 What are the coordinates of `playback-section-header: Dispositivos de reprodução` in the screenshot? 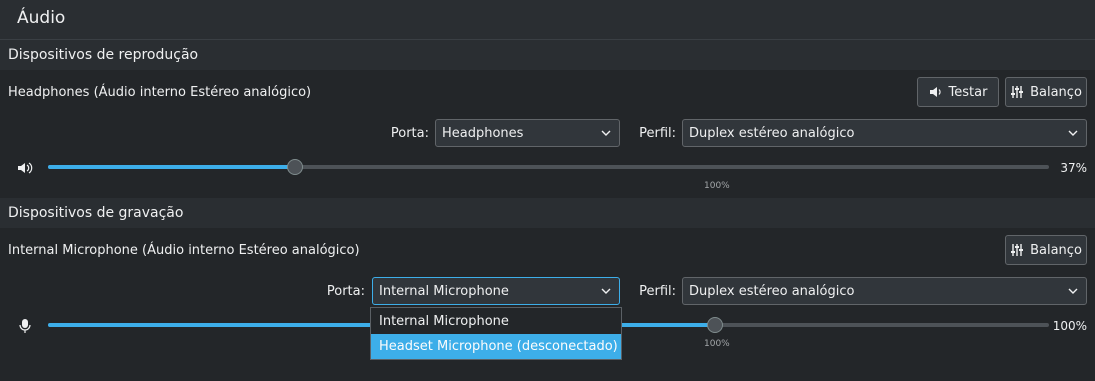 It's located at (547, 55).